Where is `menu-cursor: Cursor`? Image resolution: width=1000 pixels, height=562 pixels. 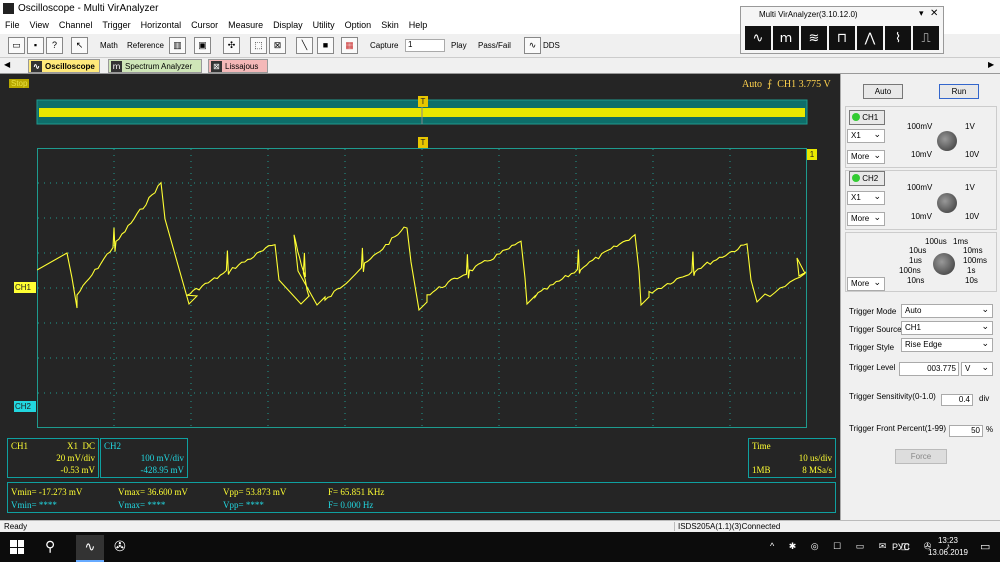
menu-cursor: Cursor is located at coordinates (204, 25).